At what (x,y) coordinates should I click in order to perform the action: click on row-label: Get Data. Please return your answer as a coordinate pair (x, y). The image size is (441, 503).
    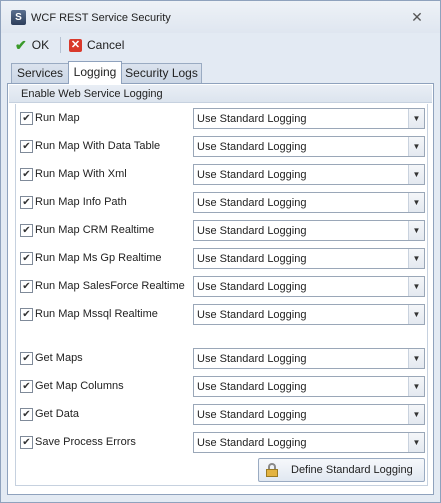
    Looking at the image, I should click on (57, 414).